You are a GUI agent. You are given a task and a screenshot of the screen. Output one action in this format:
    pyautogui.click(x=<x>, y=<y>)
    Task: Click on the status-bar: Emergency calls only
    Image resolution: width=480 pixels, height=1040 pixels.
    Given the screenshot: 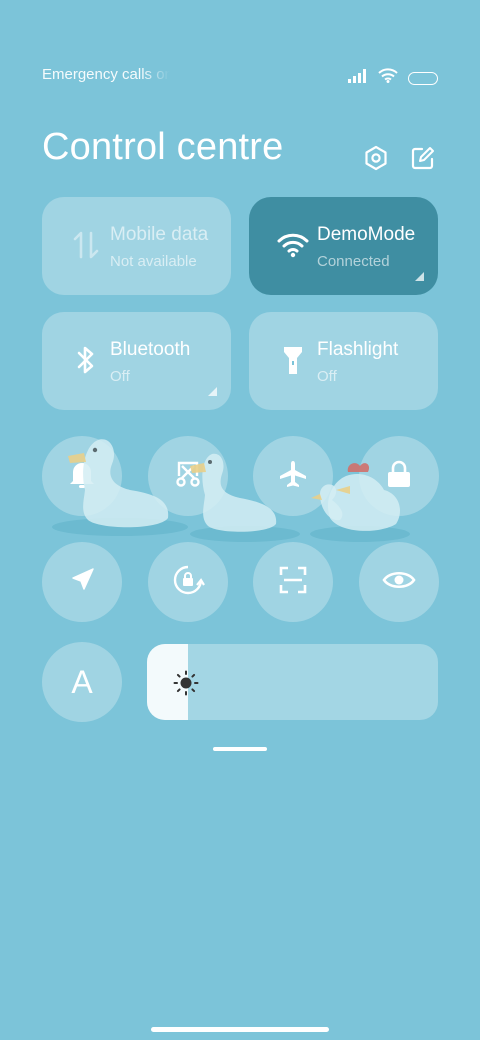 What is the action you would take?
    pyautogui.click(x=240, y=76)
    